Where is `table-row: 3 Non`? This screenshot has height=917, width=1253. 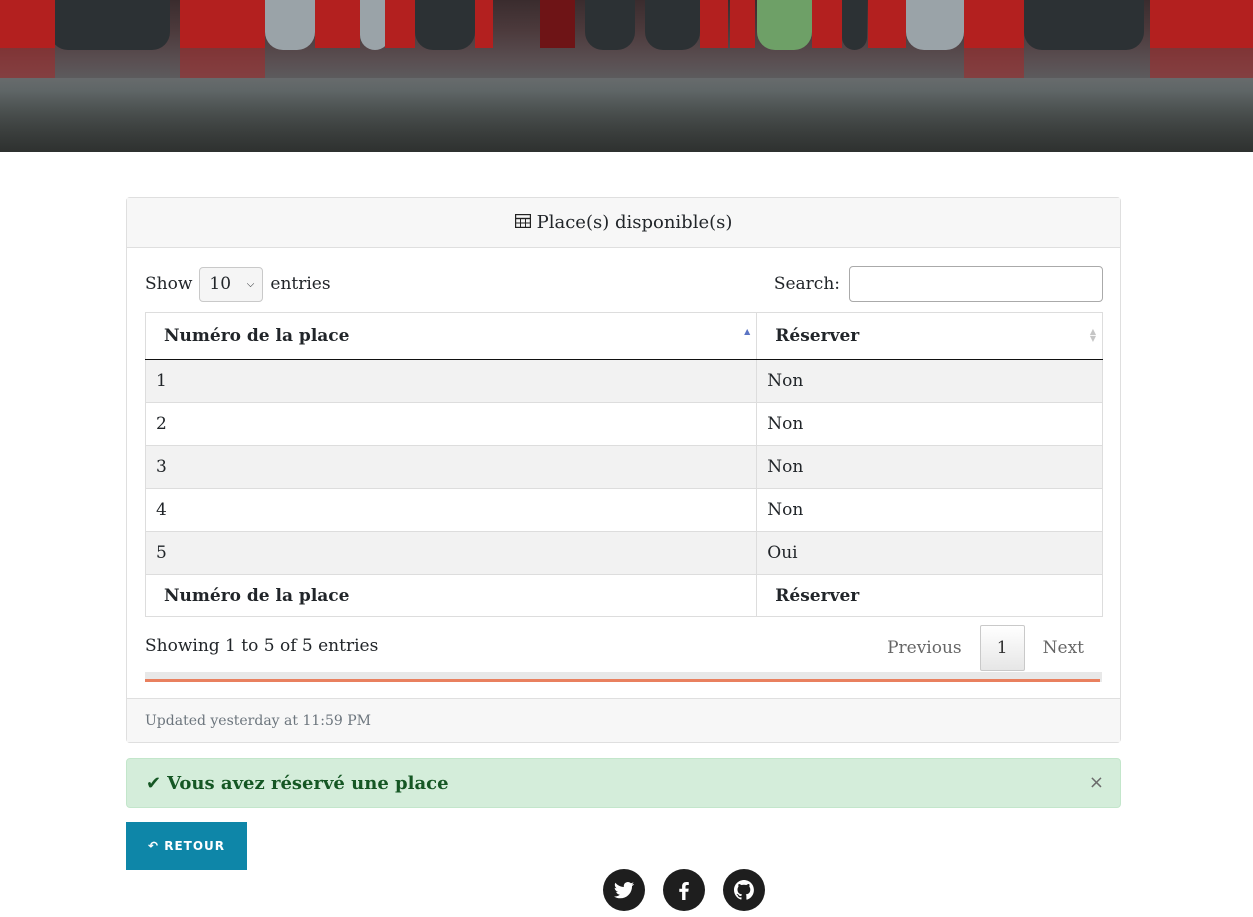 table-row: 3 Non is located at coordinates (623, 467).